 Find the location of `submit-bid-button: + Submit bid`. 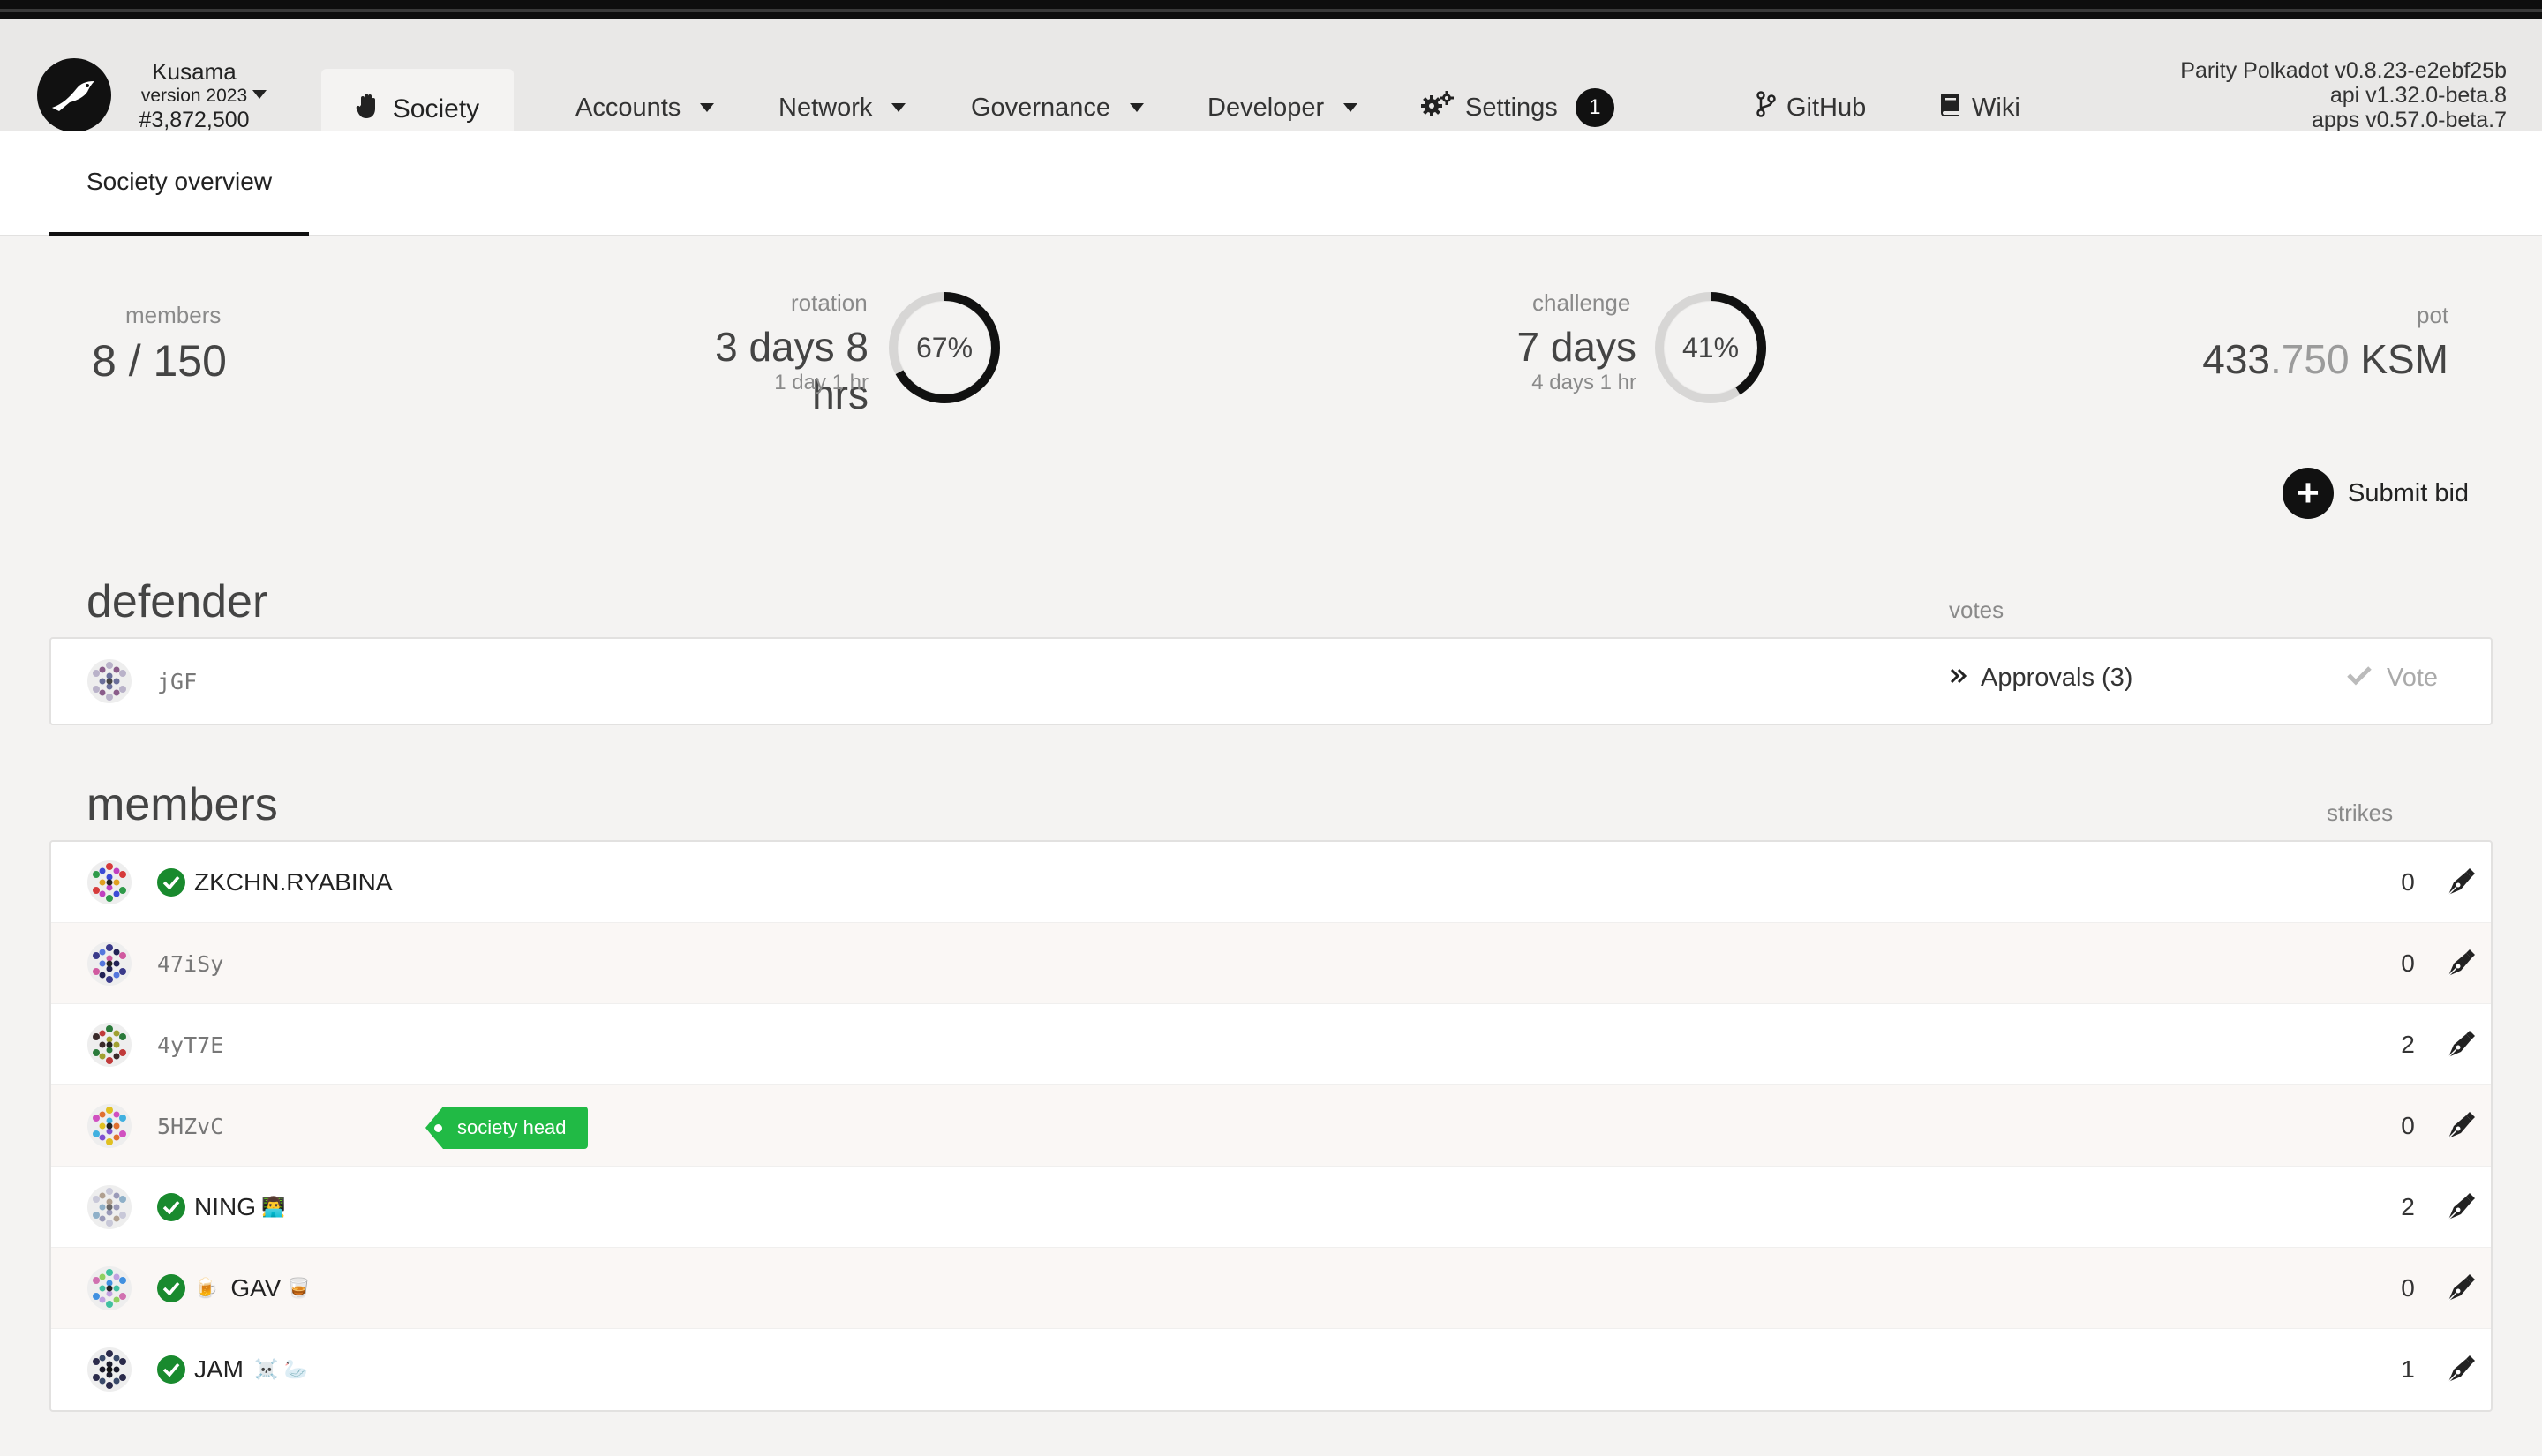

submit-bid-button: + Submit bid is located at coordinates (2376, 493).